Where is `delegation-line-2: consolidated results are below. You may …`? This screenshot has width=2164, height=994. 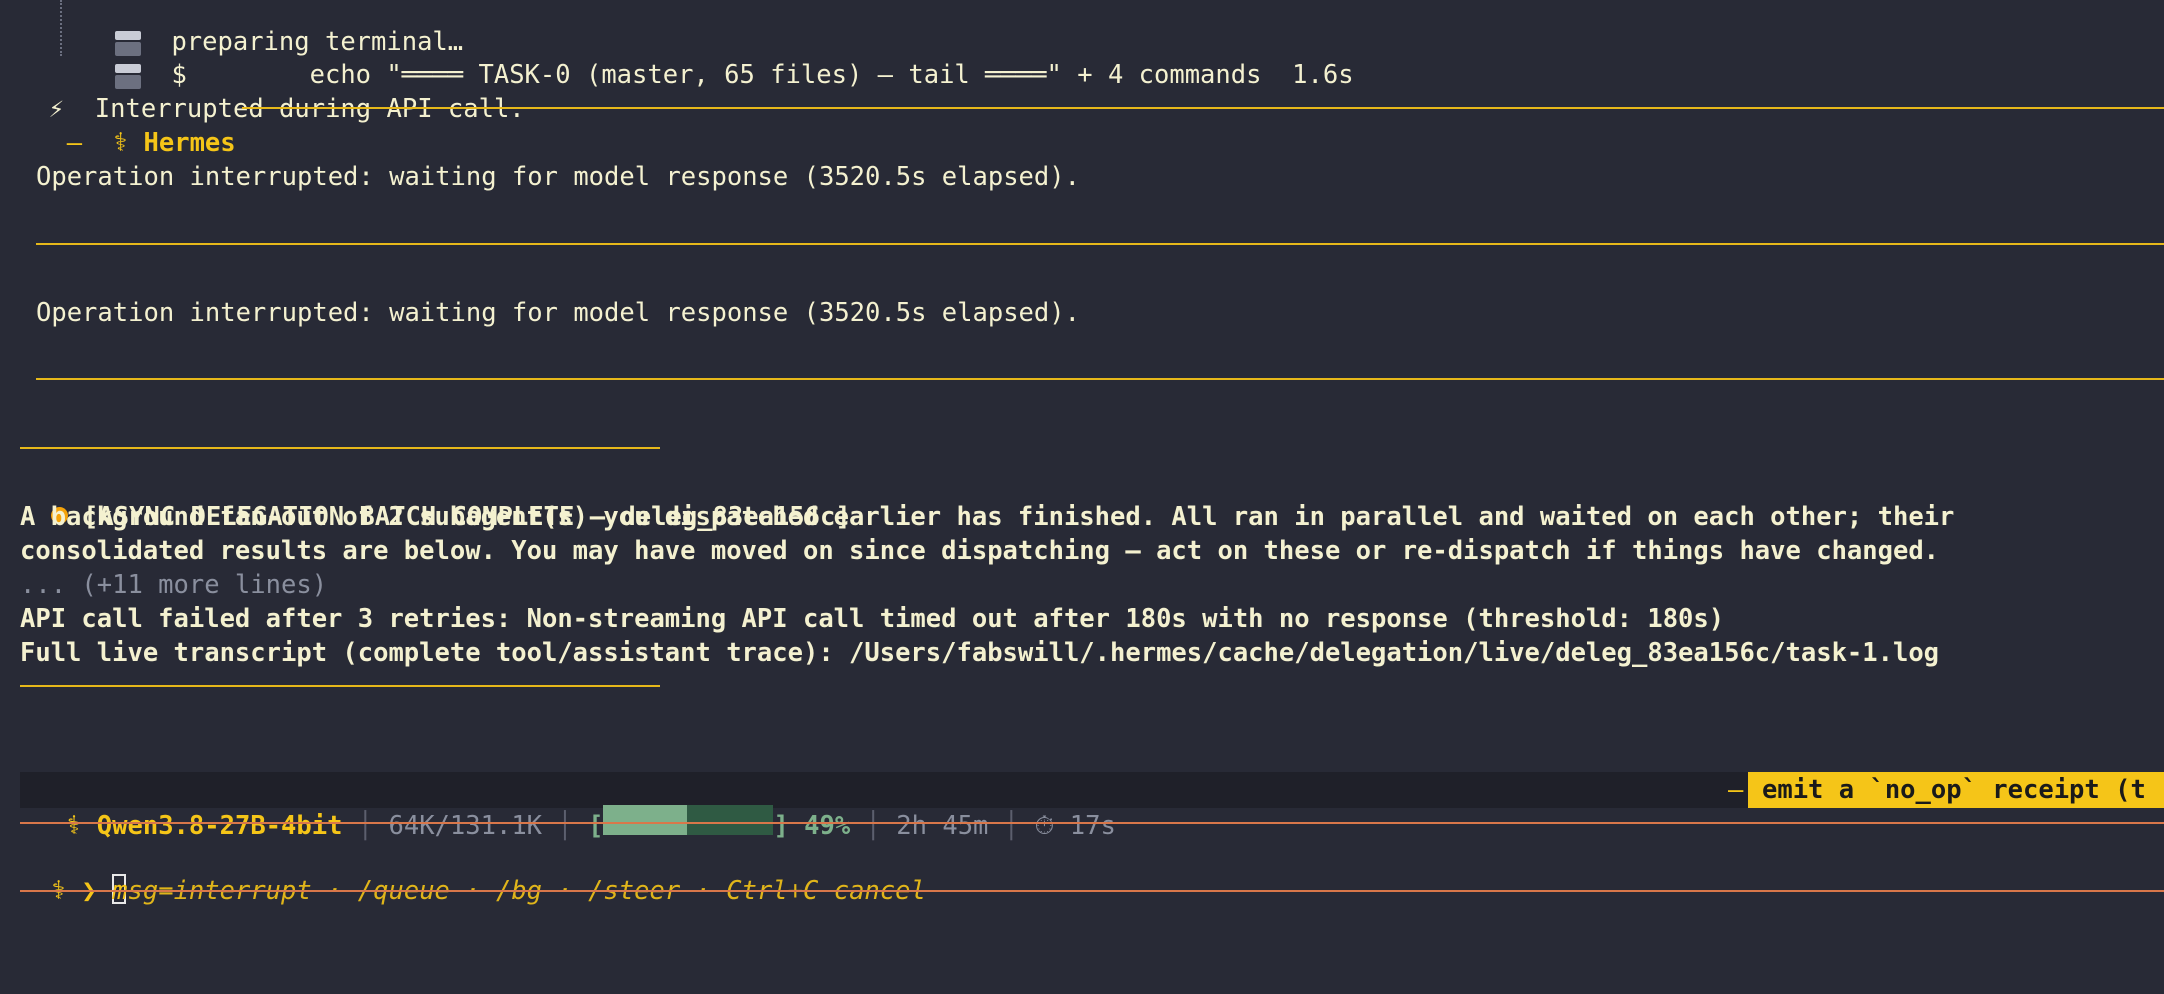
delegation-line-2: consolidated results are below. You may … is located at coordinates (980, 551).